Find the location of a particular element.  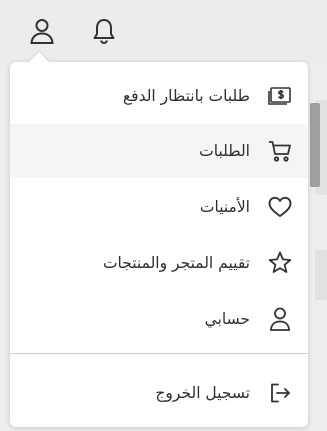

logout-icon is located at coordinates (280, 393).